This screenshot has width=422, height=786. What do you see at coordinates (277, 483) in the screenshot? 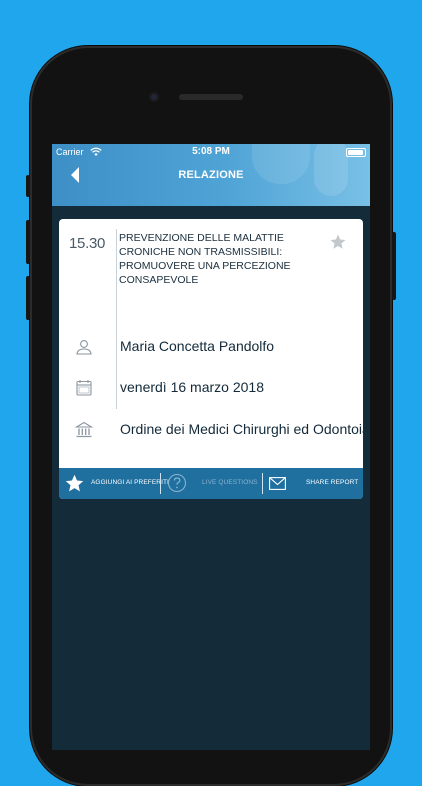
I see `envelope-icon` at bounding box center [277, 483].